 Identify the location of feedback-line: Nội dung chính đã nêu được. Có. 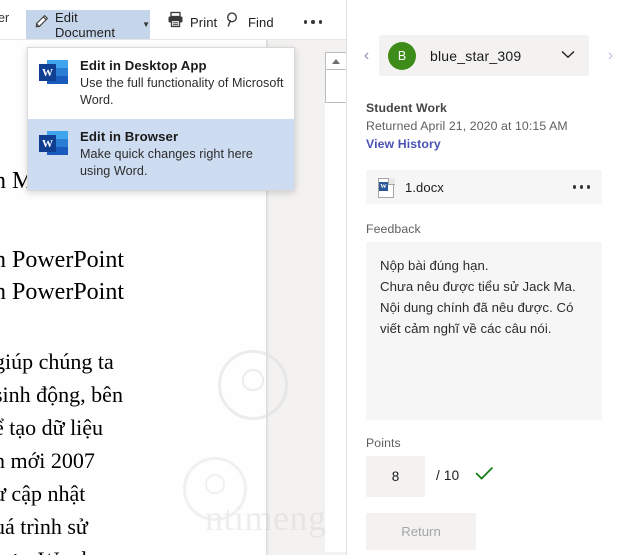
(477, 307).